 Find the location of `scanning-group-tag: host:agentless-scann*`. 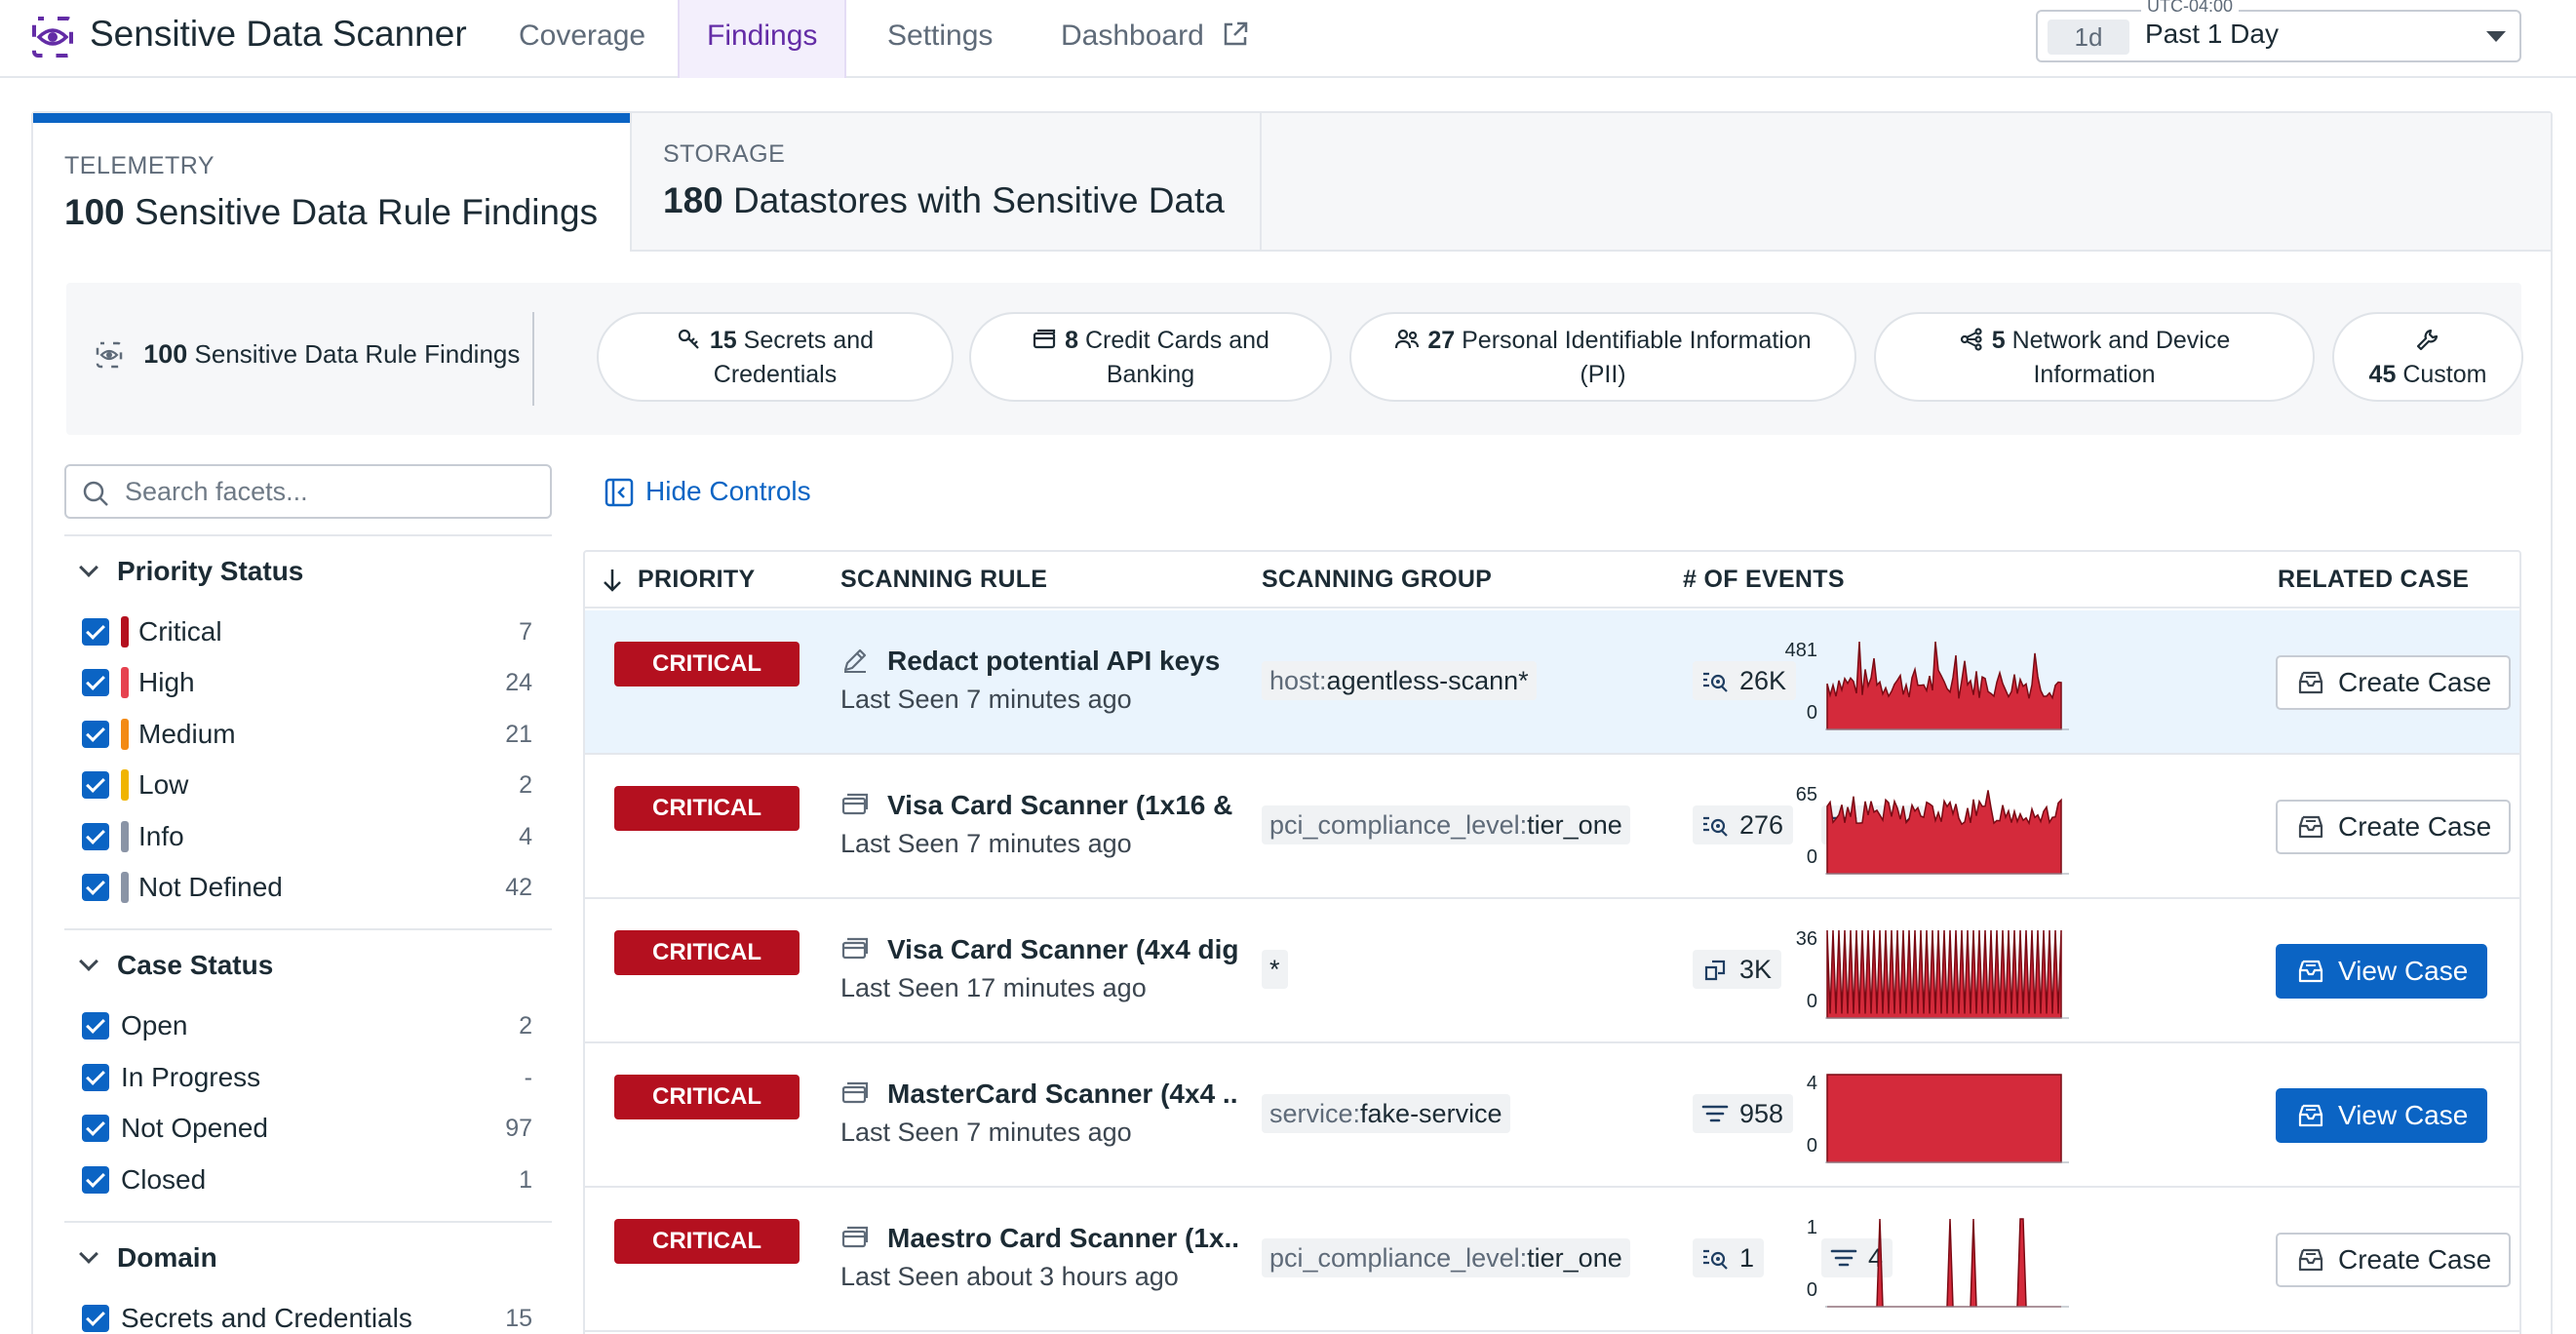

scanning-group-tag: host:agentless-scann* is located at coordinates (1399, 680).